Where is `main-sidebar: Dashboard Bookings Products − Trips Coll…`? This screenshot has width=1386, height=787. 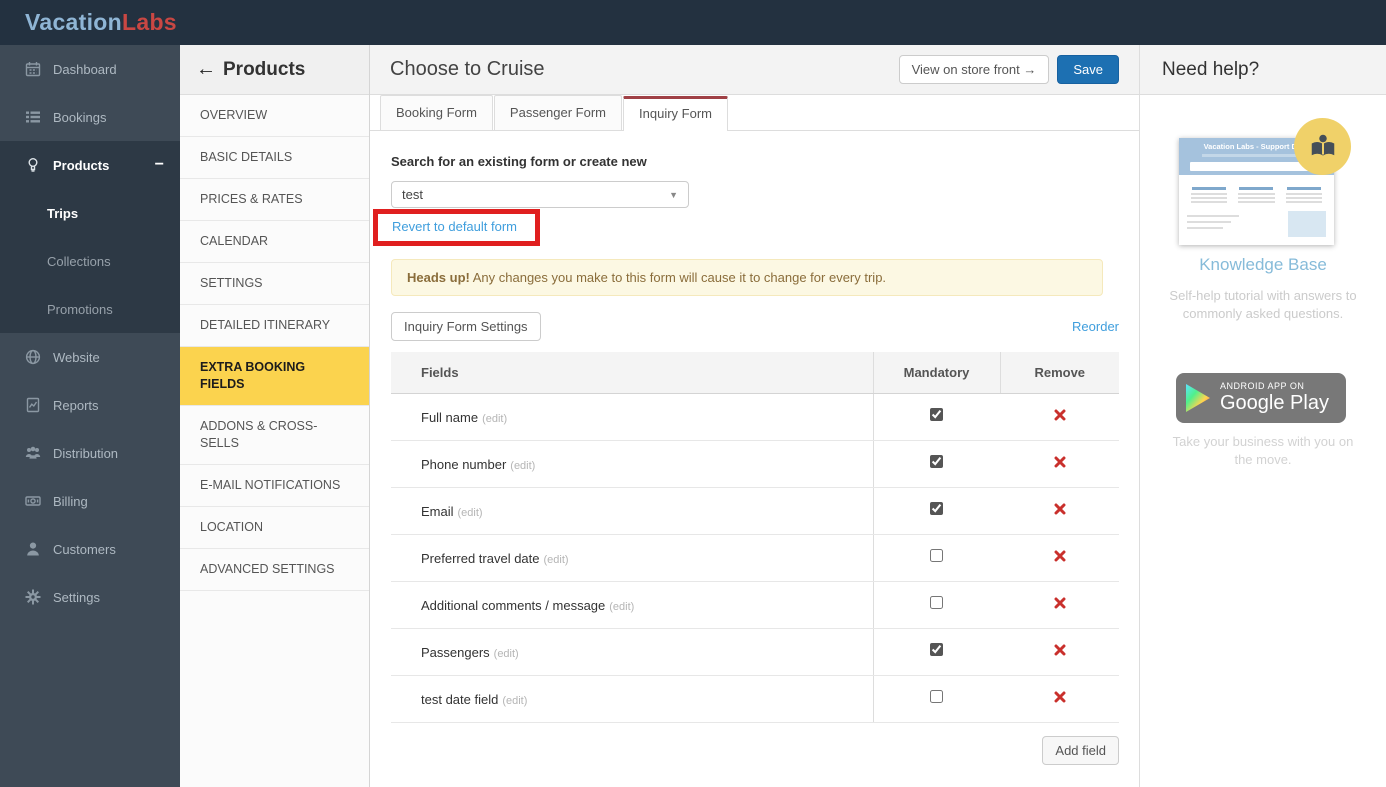 main-sidebar: Dashboard Bookings Products − Trips Coll… is located at coordinates (90, 416).